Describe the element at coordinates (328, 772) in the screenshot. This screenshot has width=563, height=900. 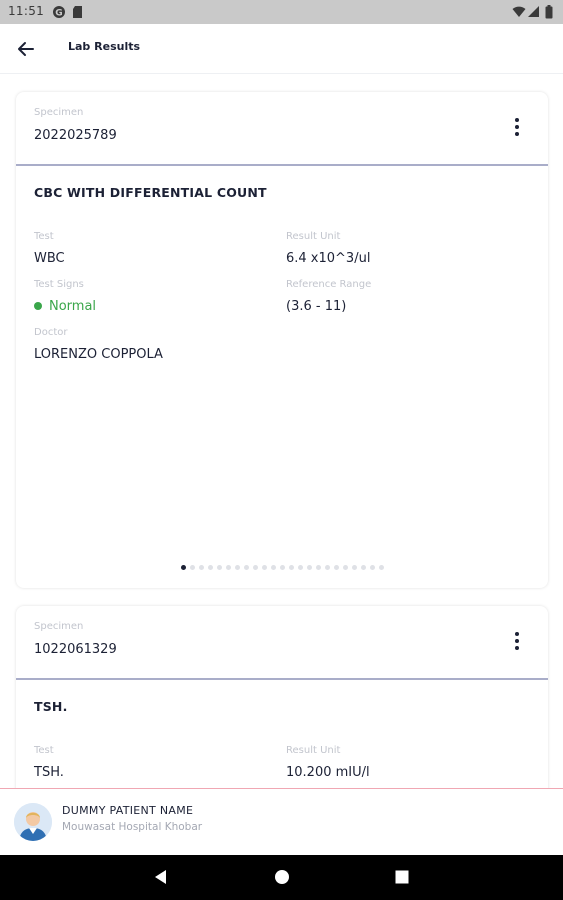
I see `result-unit-value: 10.200 mIU/l` at that location.